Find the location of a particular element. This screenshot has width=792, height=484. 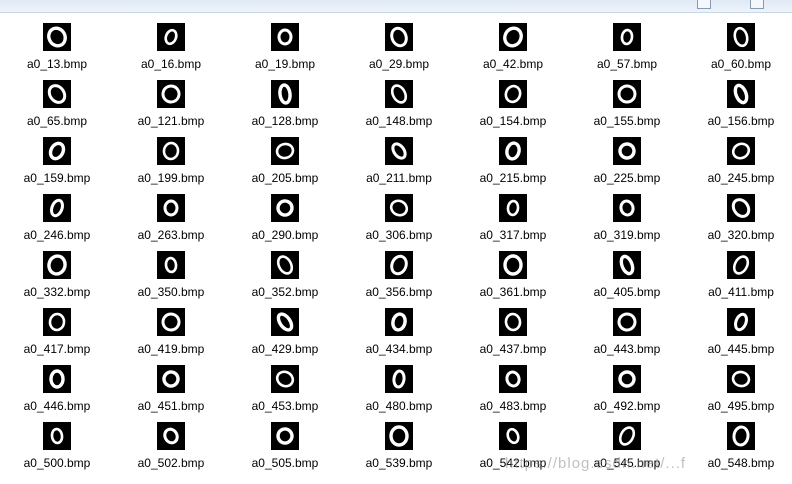

file-item: a0_480.bmp is located at coordinates (399, 384).